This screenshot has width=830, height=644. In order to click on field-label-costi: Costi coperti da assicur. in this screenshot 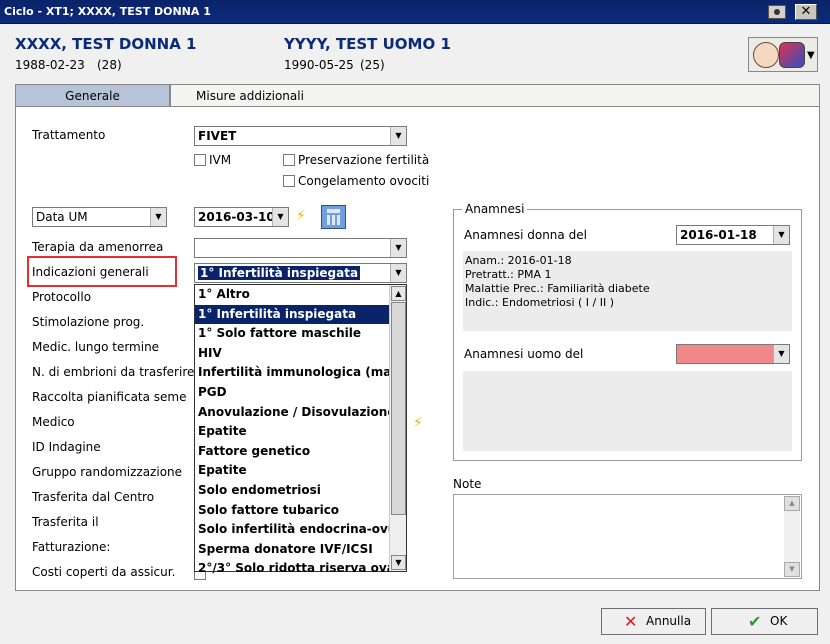, I will do `click(104, 572)`.